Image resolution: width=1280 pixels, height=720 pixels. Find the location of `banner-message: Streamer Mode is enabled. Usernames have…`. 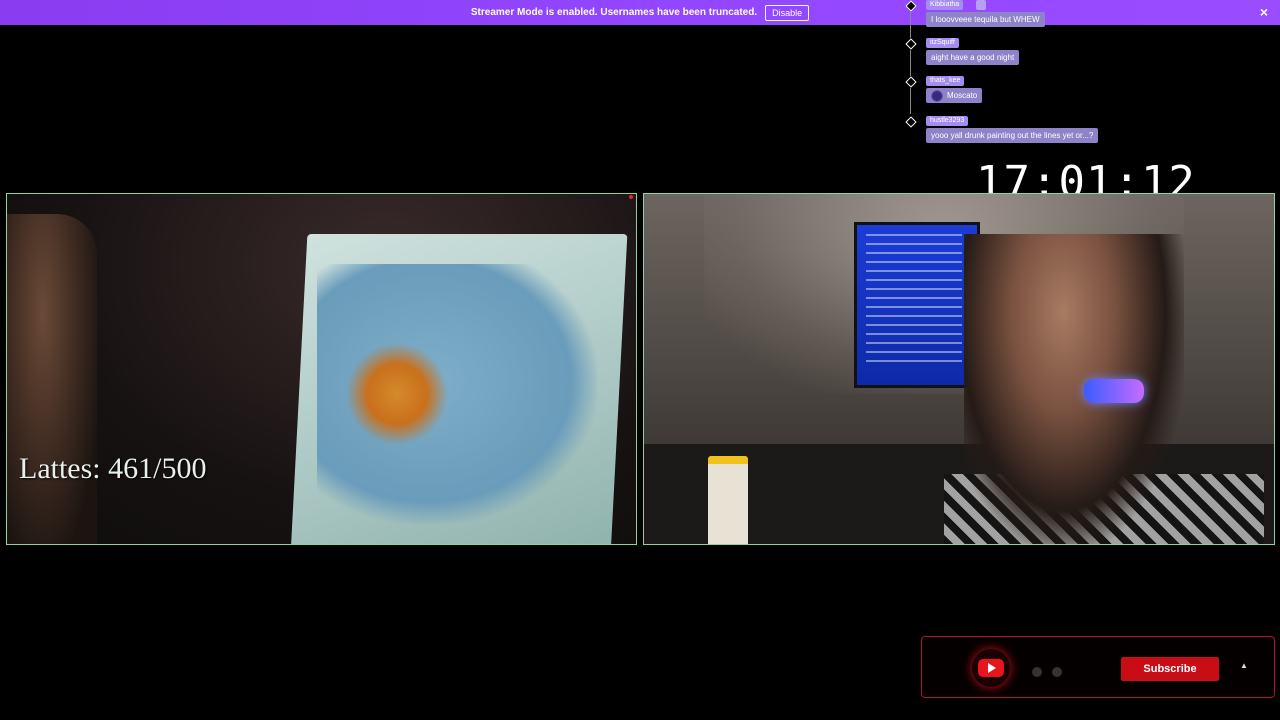

banner-message: Streamer Mode is enabled. Usernames have… is located at coordinates (614, 12).